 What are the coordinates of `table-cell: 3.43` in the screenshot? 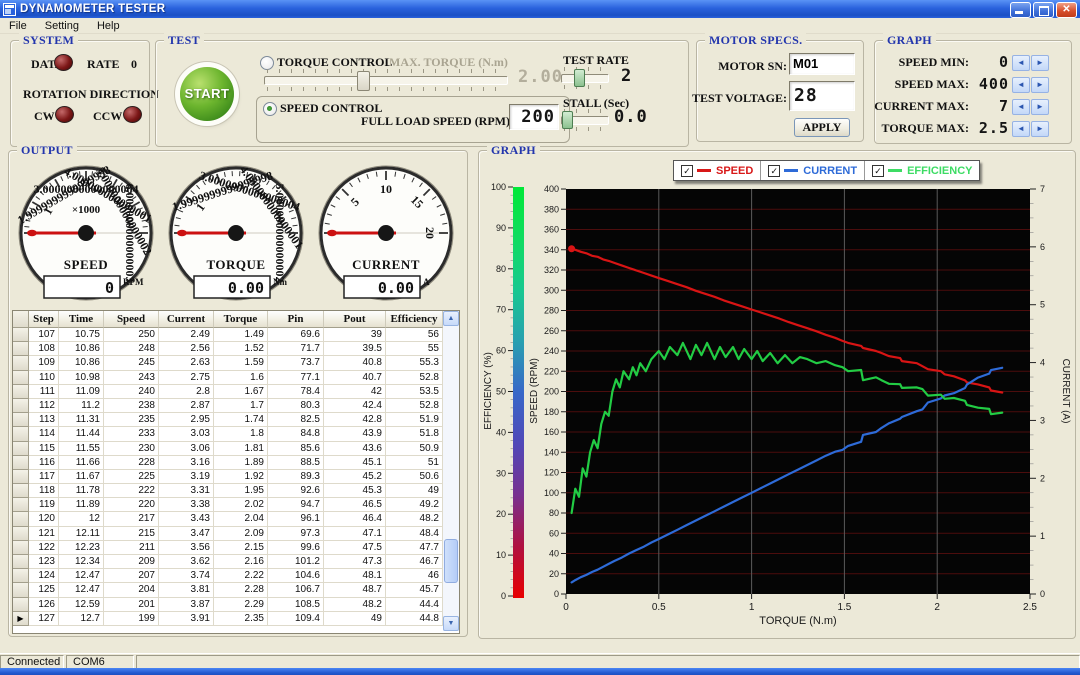 It's located at (186, 519).